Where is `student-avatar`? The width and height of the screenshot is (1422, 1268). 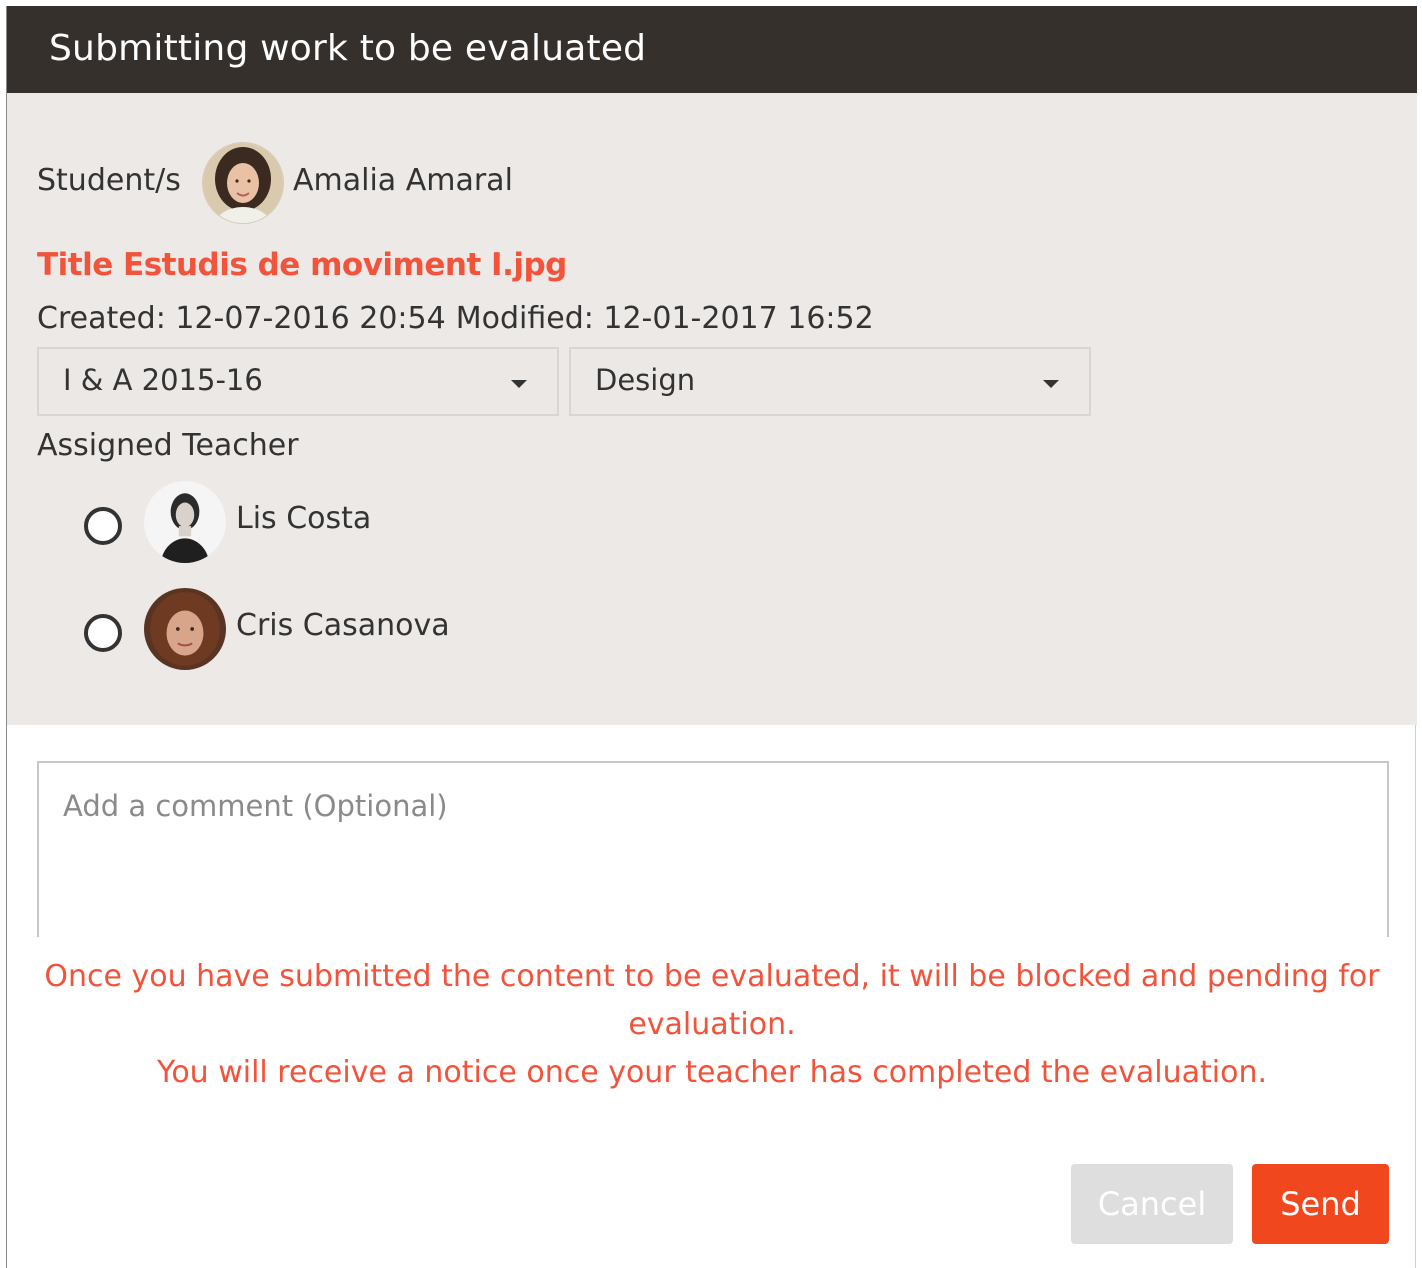 student-avatar is located at coordinates (243, 183).